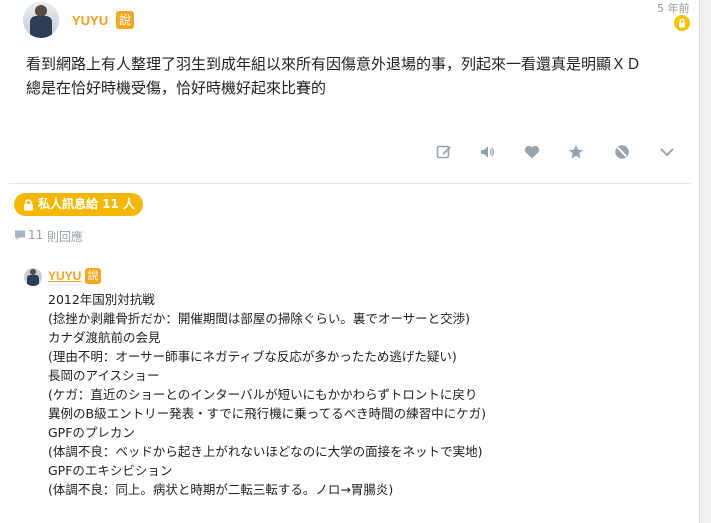  Describe the element at coordinates (90, 20) in the screenshot. I see `author-name: YUYU` at that location.